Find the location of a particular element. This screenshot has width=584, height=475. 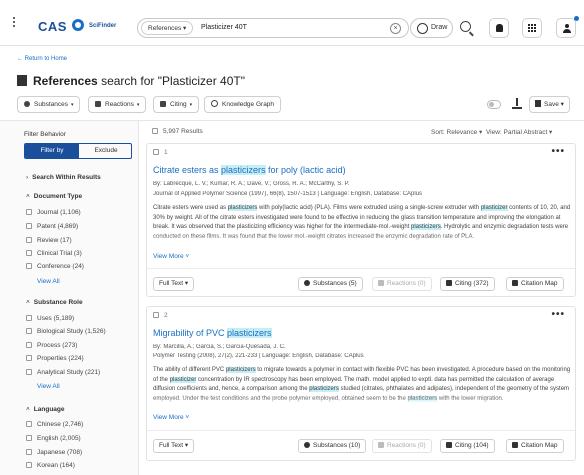

search-within-results-toggle: › Search Within Results is located at coordinates (63, 177).